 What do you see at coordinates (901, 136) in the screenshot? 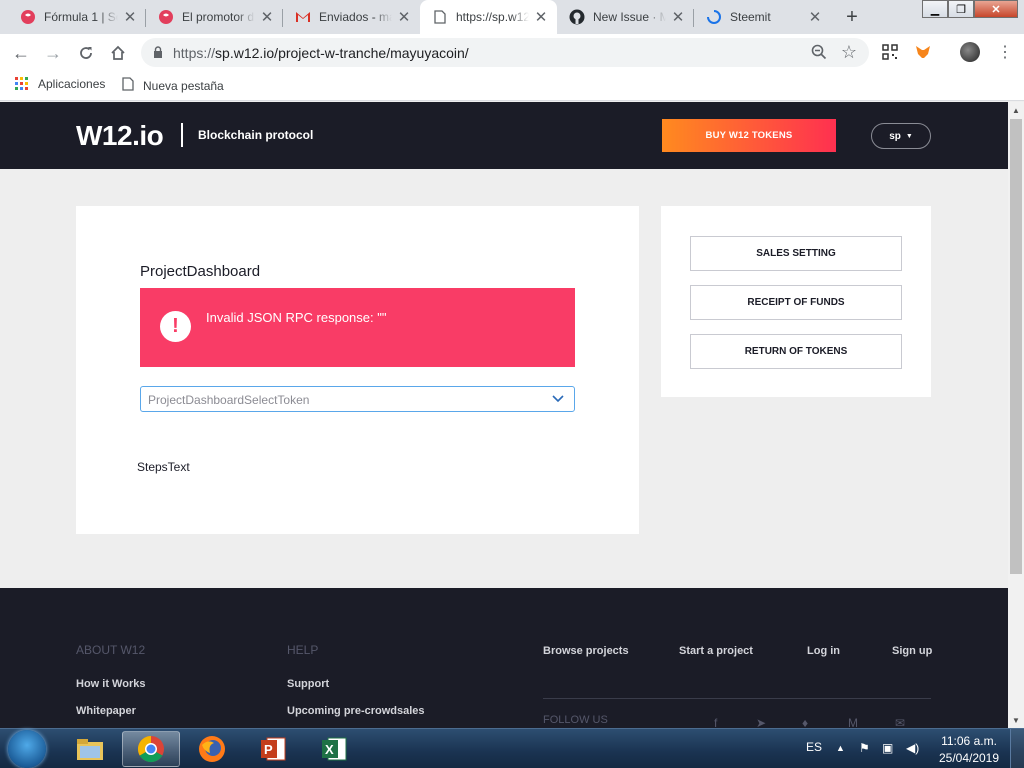
I see `language-selector: sp ▼` at bounding box center [901, 136].